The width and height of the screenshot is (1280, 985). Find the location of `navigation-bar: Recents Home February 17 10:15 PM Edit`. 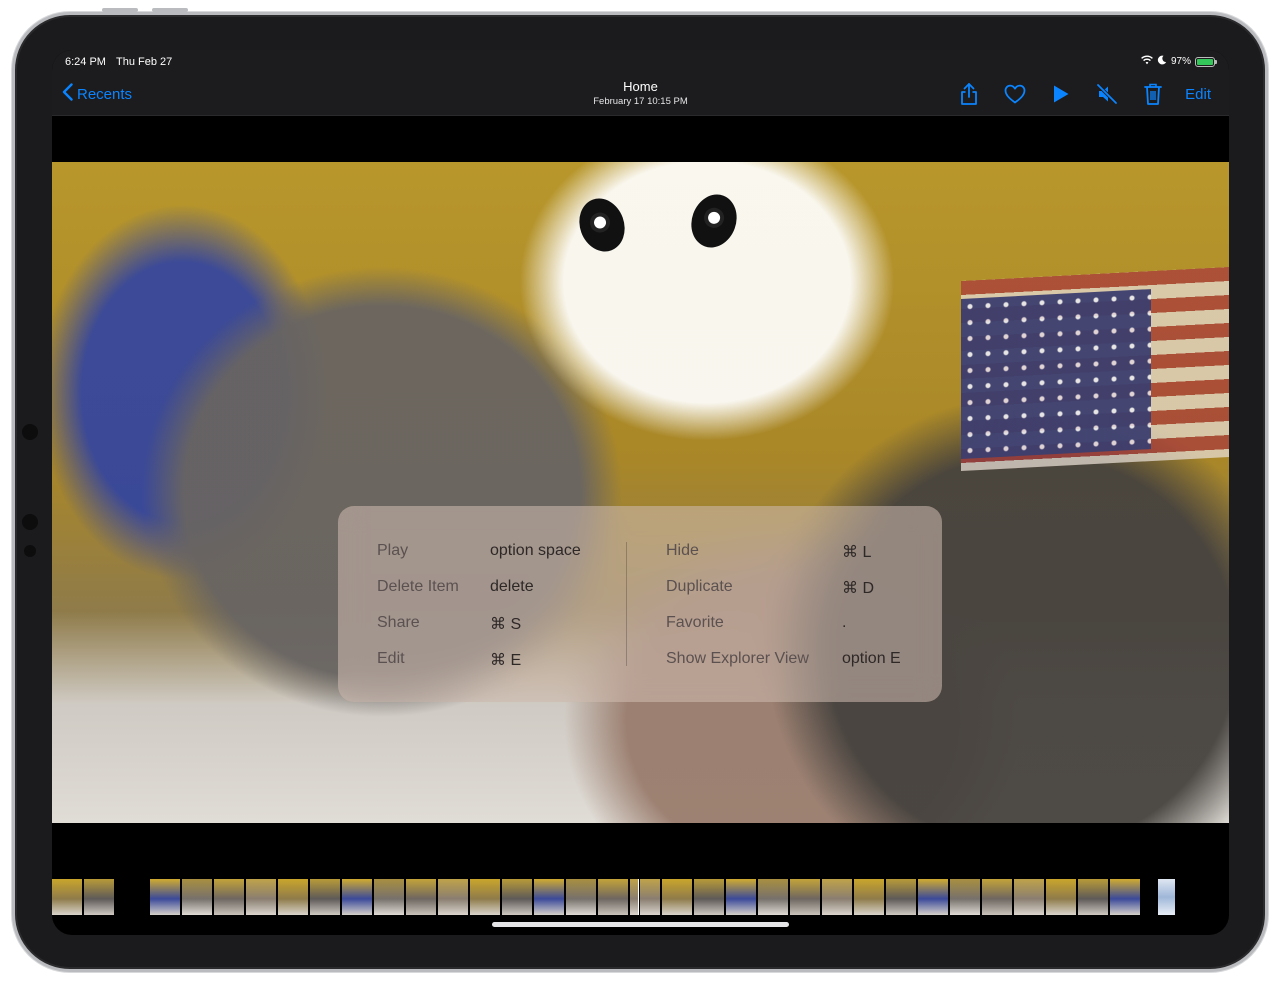

navigation-bar: Recents Home February 17 10:15 PM Edit is located at coordinates (640, 95).